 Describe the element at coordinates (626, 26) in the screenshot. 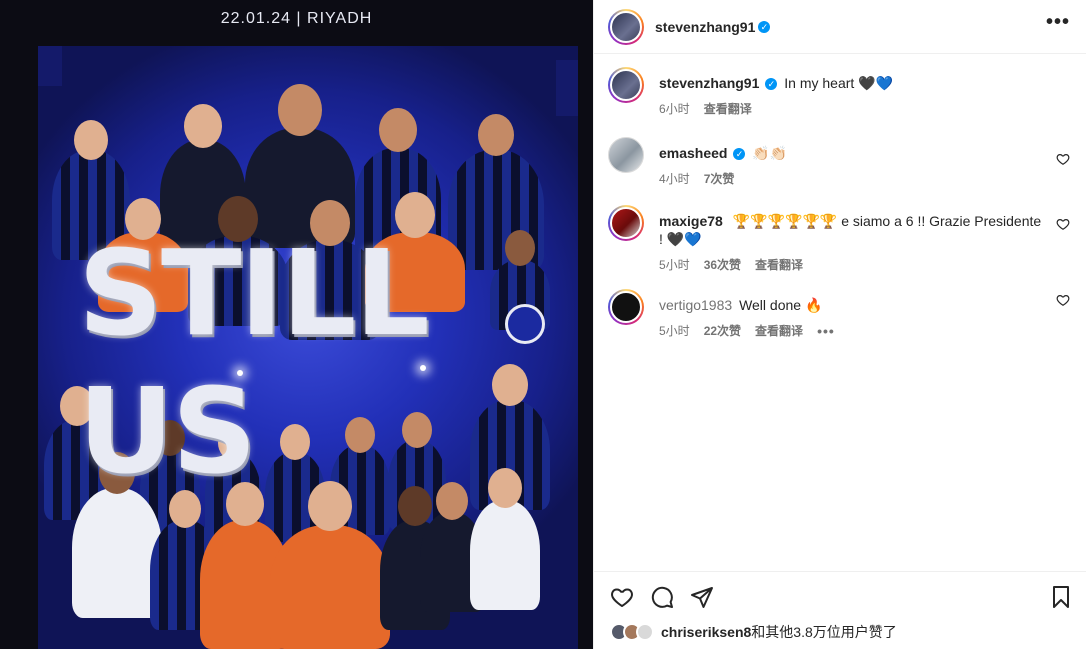

I see `author-avatar` at that location.